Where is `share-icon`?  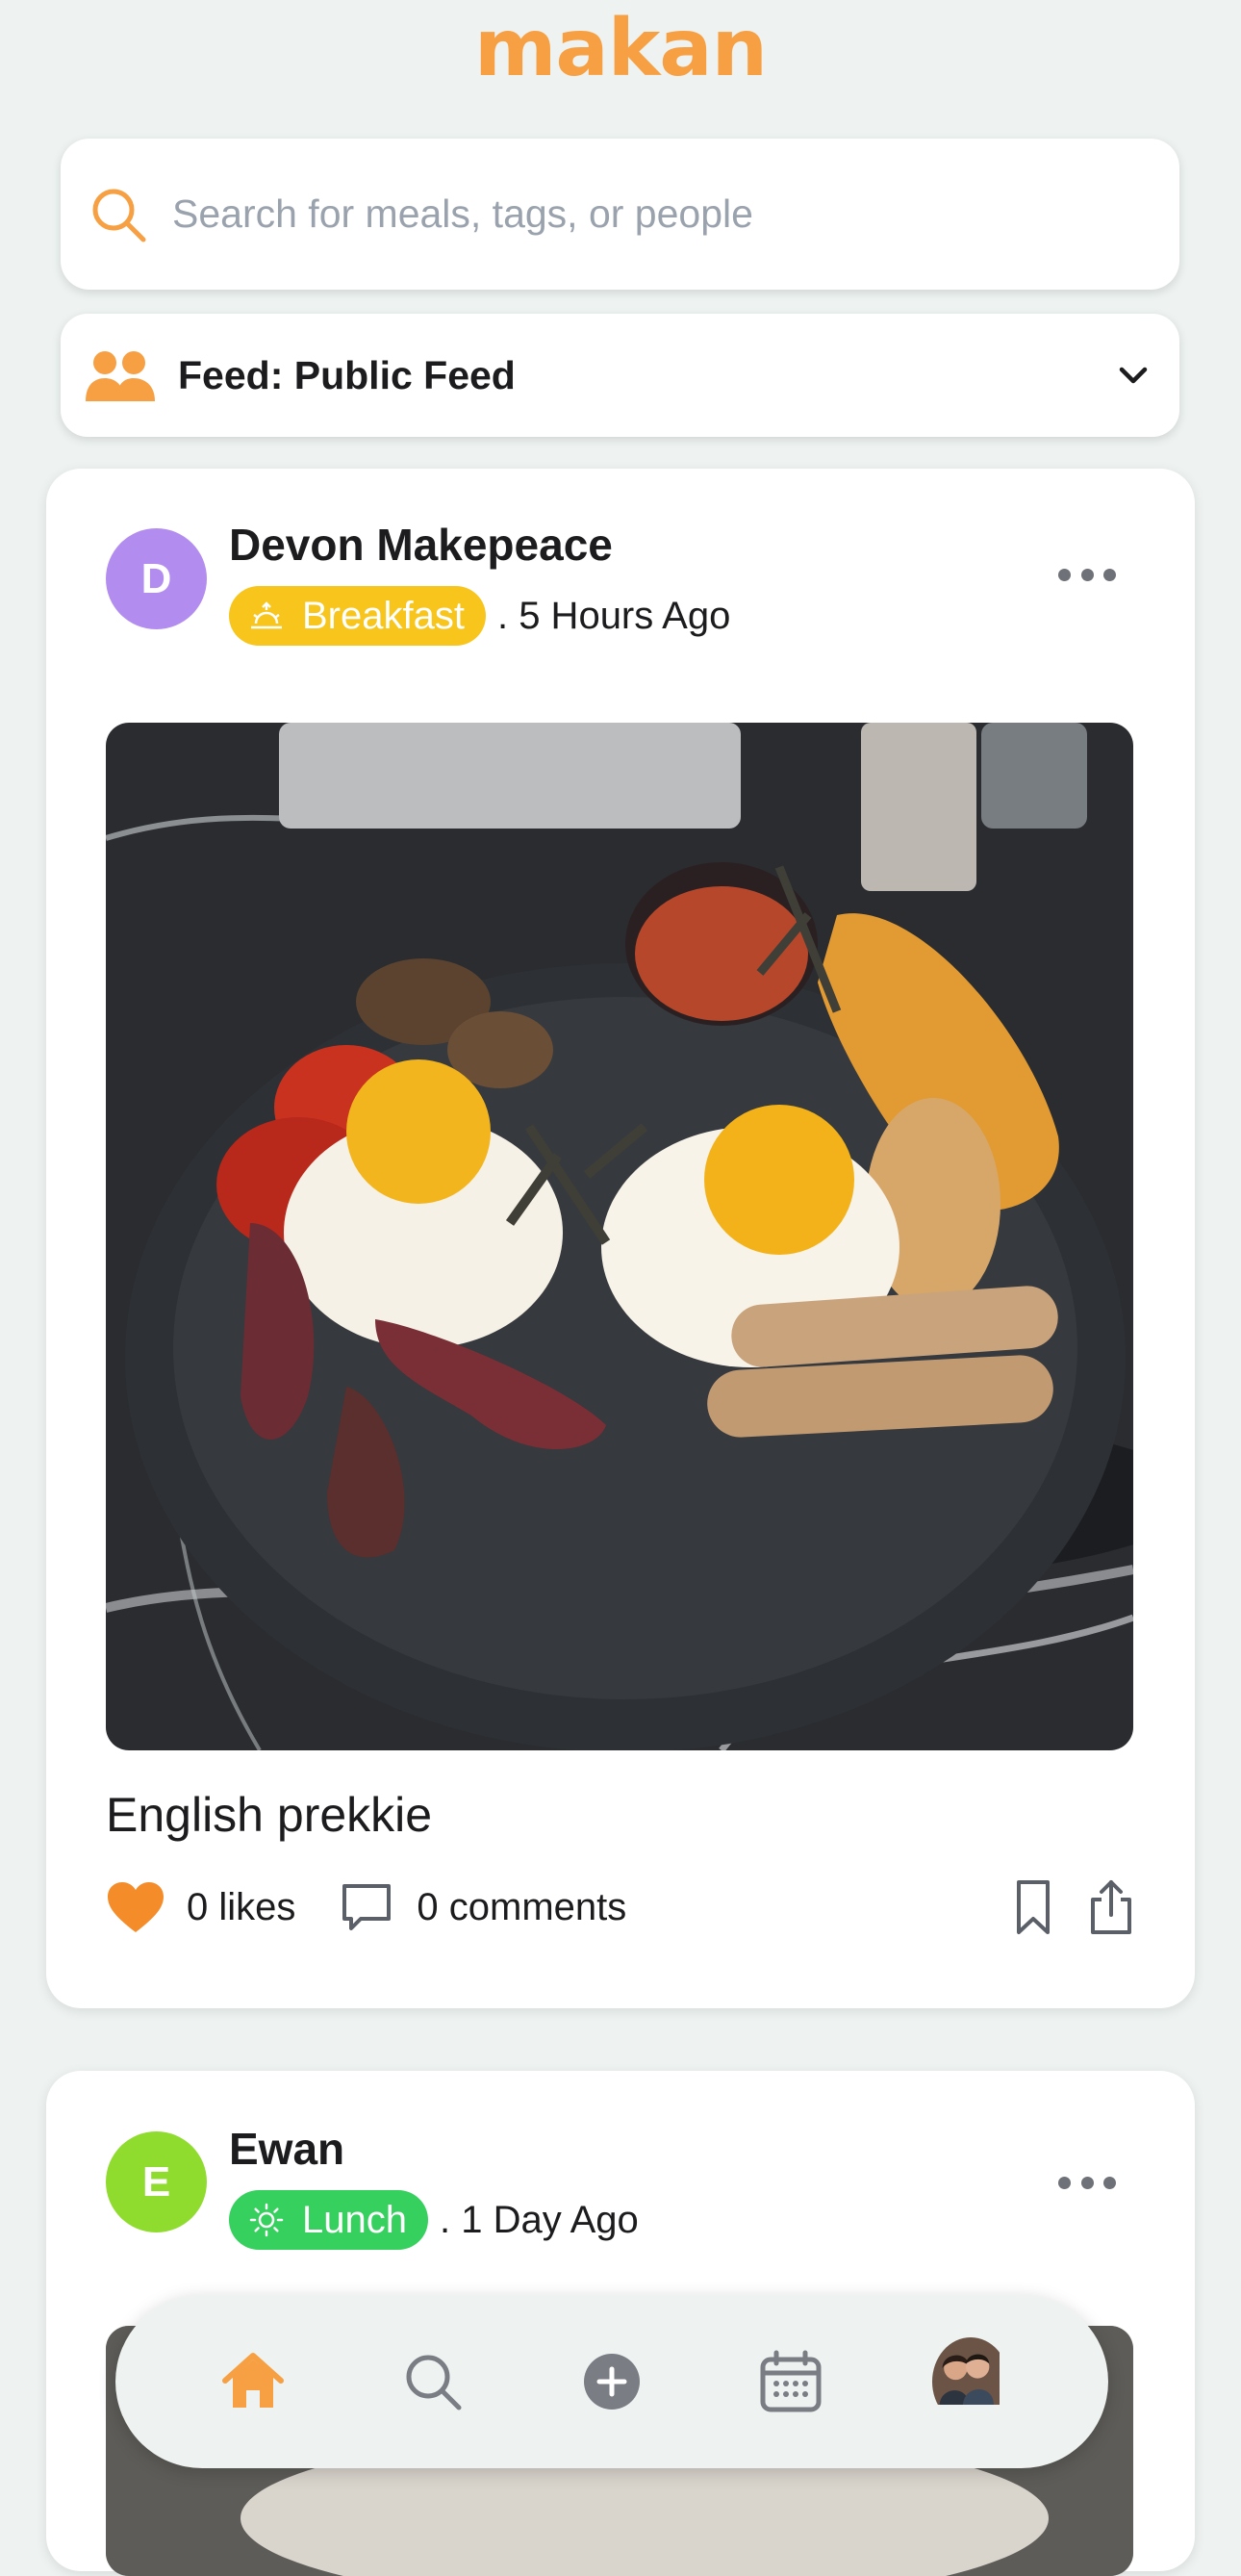
share-icon is located at coordinates (1111, 1907).